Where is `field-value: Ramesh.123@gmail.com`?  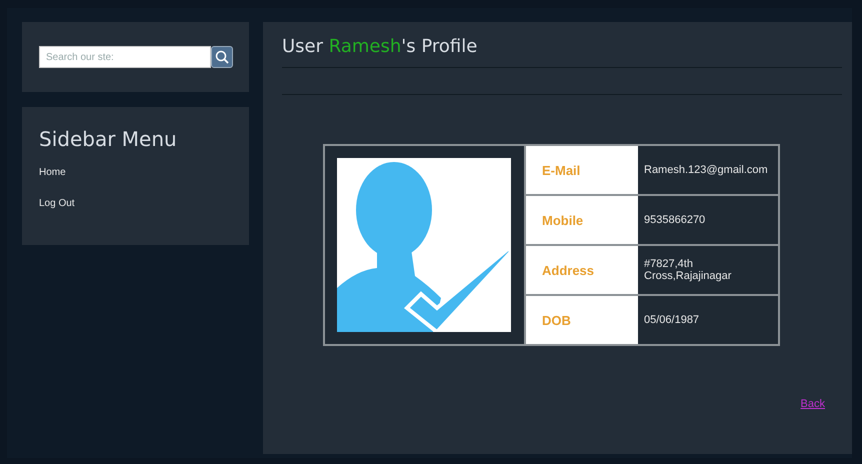
field-value: Ramesh.123@gmail.com is located at coordinates (706, 170).